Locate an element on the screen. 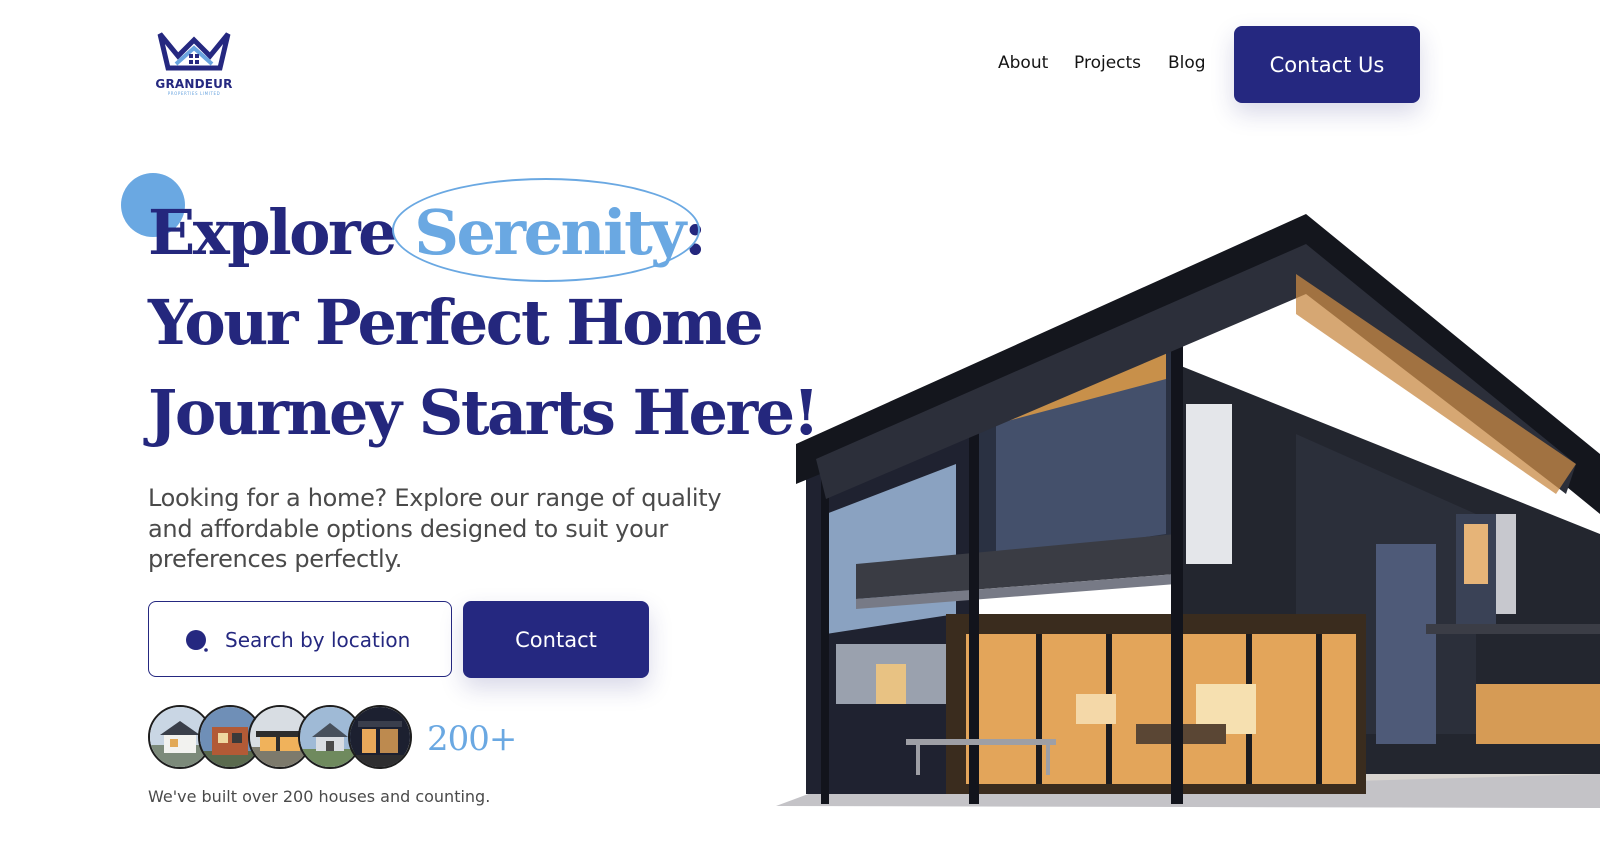  brand-tagline: PROPERTIES LIMITED is located at coordinates (194, 93).